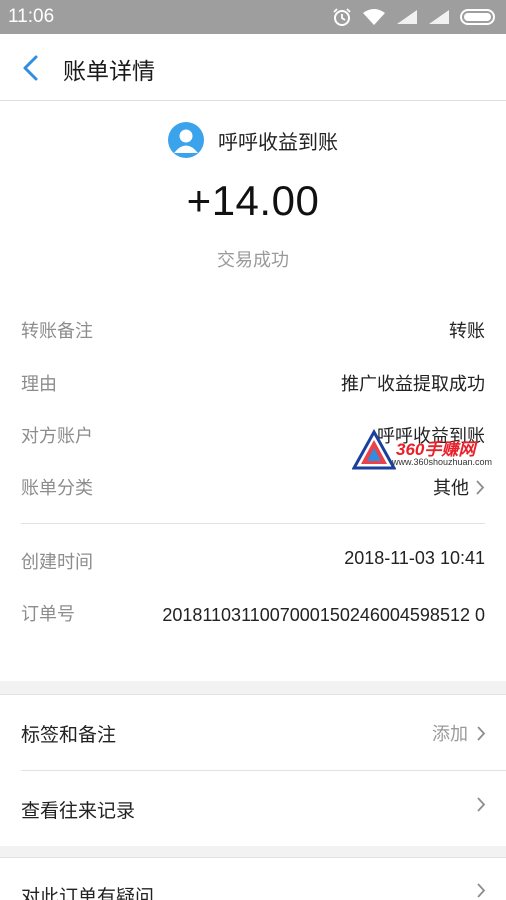  I want to click on detail-row-note: 转账备注 转账, so click(253, 332).